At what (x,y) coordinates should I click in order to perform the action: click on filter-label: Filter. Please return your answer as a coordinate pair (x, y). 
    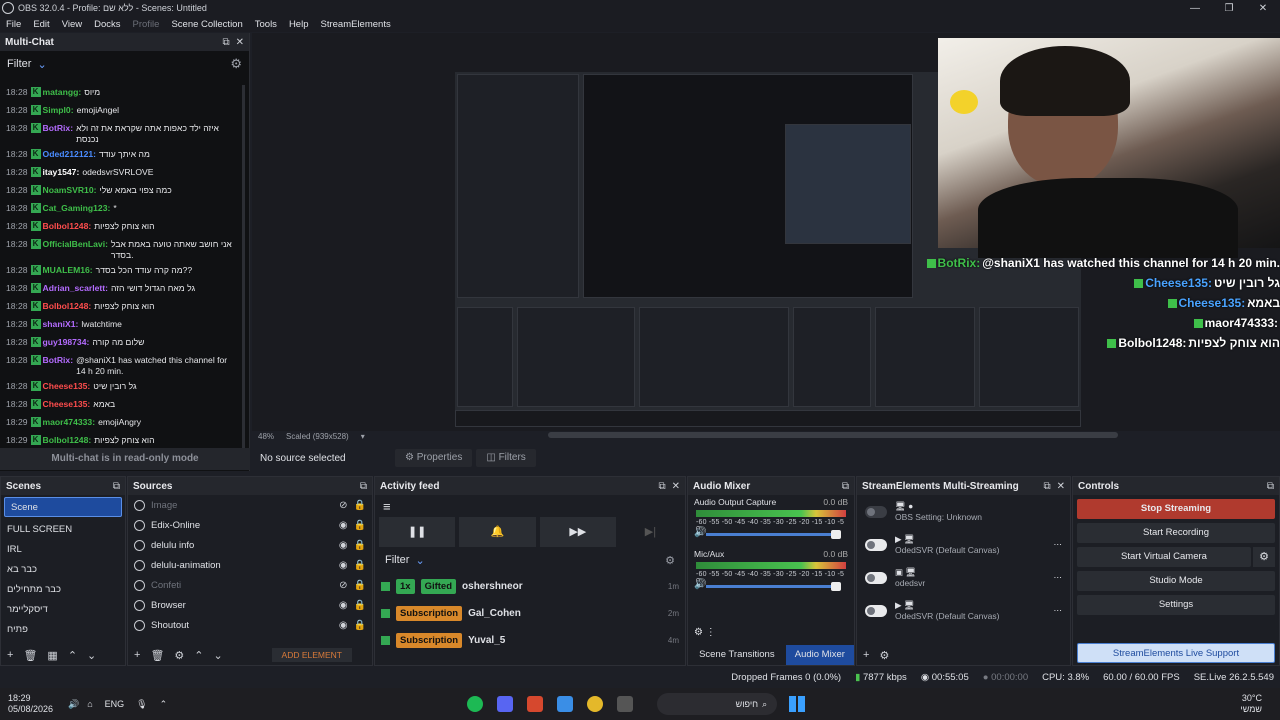
    Looking at the image, I should click on (19, 64).